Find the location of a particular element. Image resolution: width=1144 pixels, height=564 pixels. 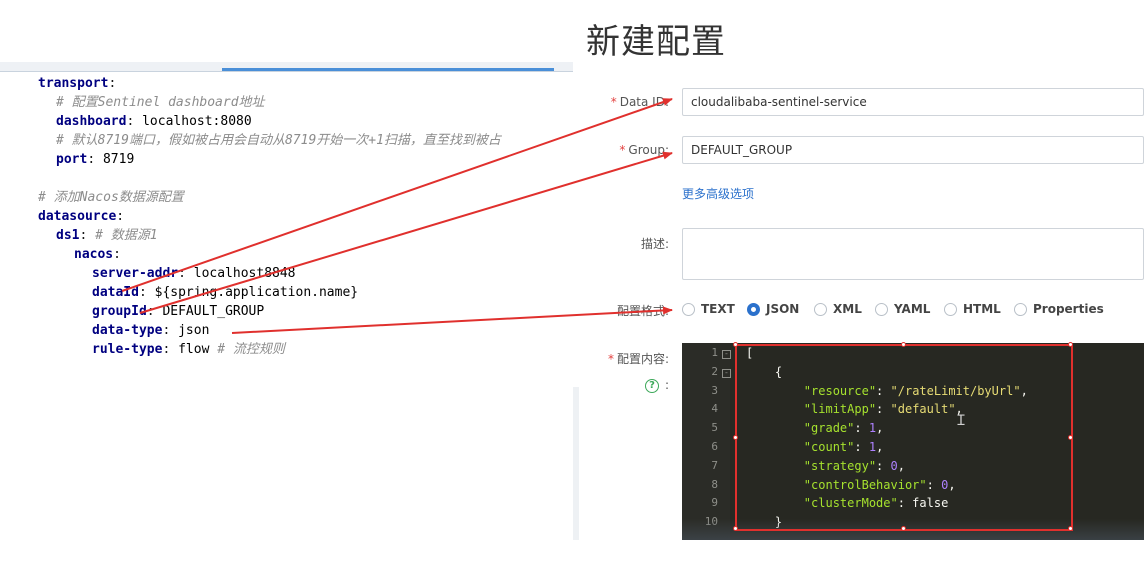

format-option-json: JSON is located at coordinates (773, 309).